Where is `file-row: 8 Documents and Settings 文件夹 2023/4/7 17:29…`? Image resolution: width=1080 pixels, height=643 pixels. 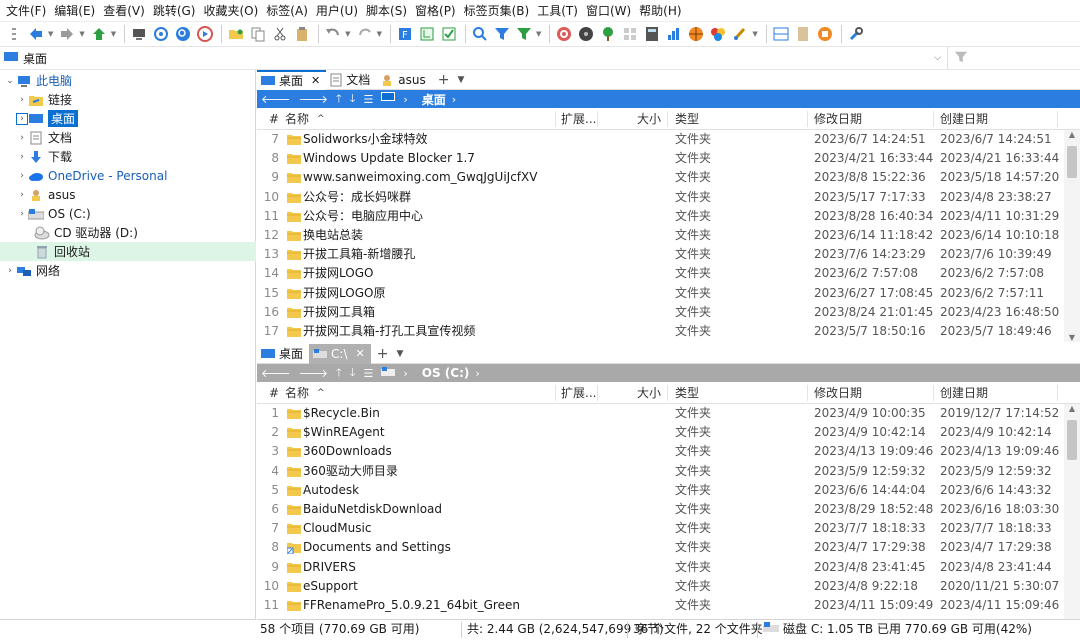 file-row: 8 Documents and Settings 文件夹 2023/4/7 17:29… is located at coordinates (660, 547).